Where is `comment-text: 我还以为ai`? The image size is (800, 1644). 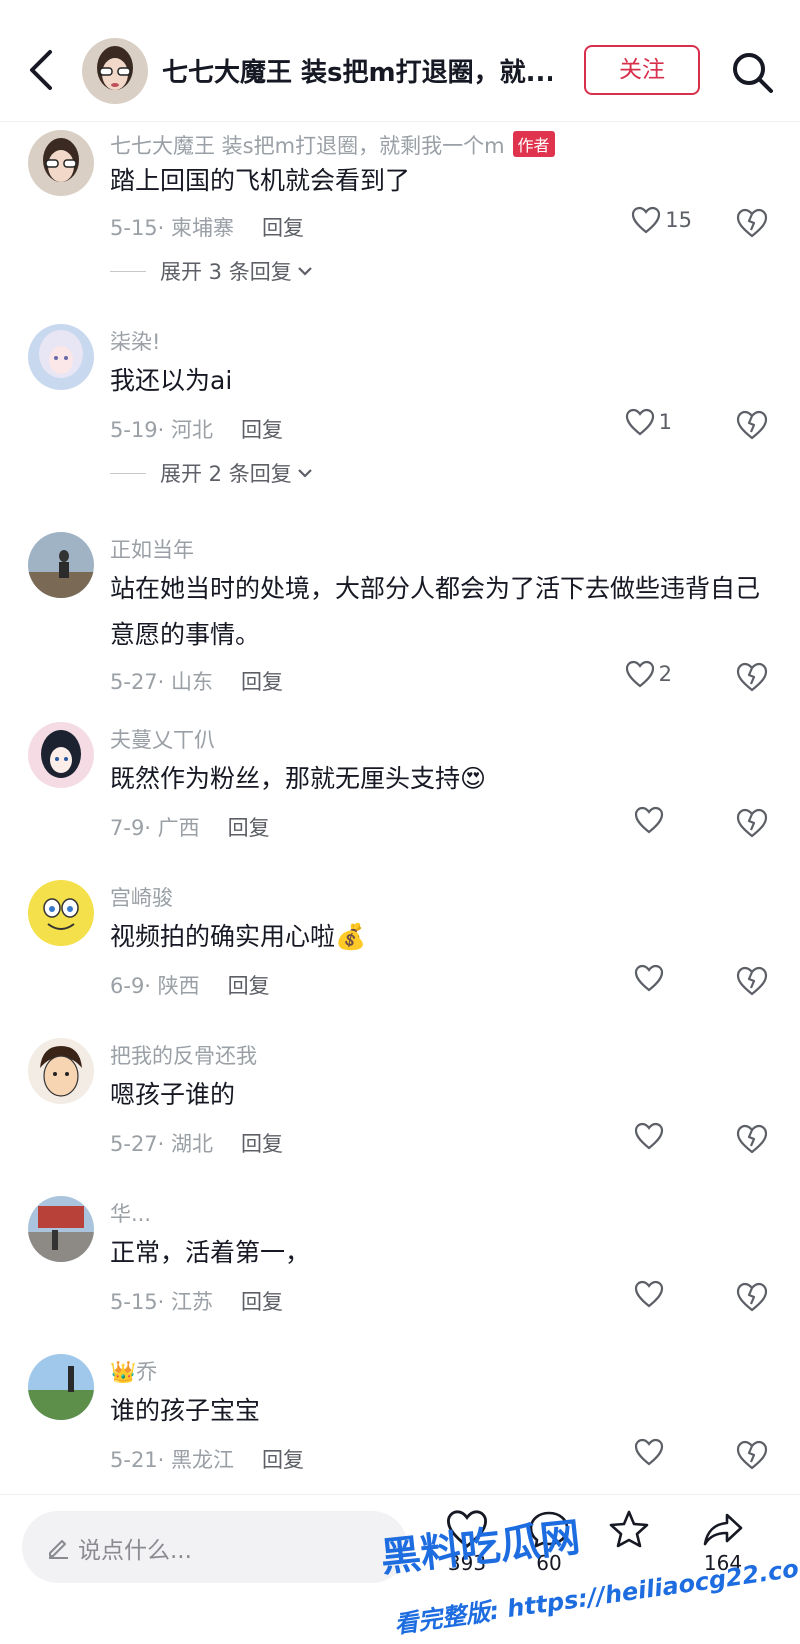 comment-text: 我还以为ai is located at coordinates (440, 381).